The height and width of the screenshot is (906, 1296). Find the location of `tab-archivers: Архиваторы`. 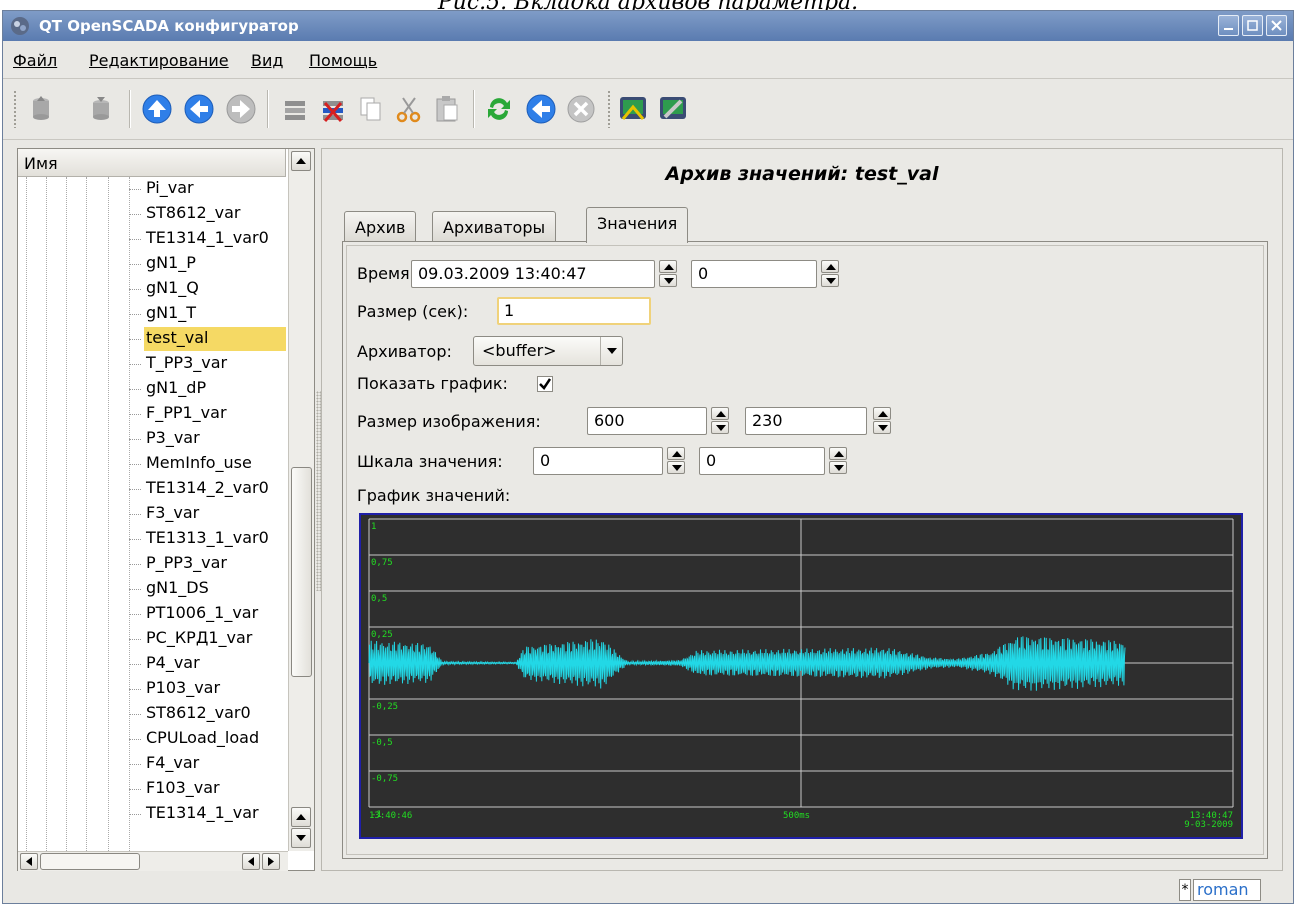

tab-archivers: Архиваторы is located at coordinates (494, 226).